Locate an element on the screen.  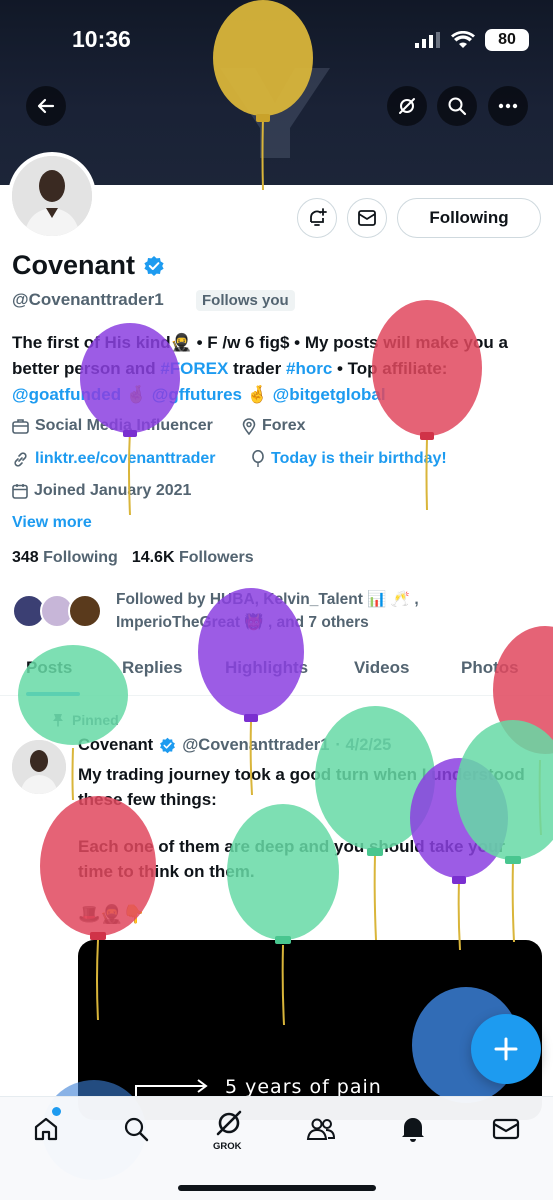
nav-grok is located at coordinates (229, 1123).